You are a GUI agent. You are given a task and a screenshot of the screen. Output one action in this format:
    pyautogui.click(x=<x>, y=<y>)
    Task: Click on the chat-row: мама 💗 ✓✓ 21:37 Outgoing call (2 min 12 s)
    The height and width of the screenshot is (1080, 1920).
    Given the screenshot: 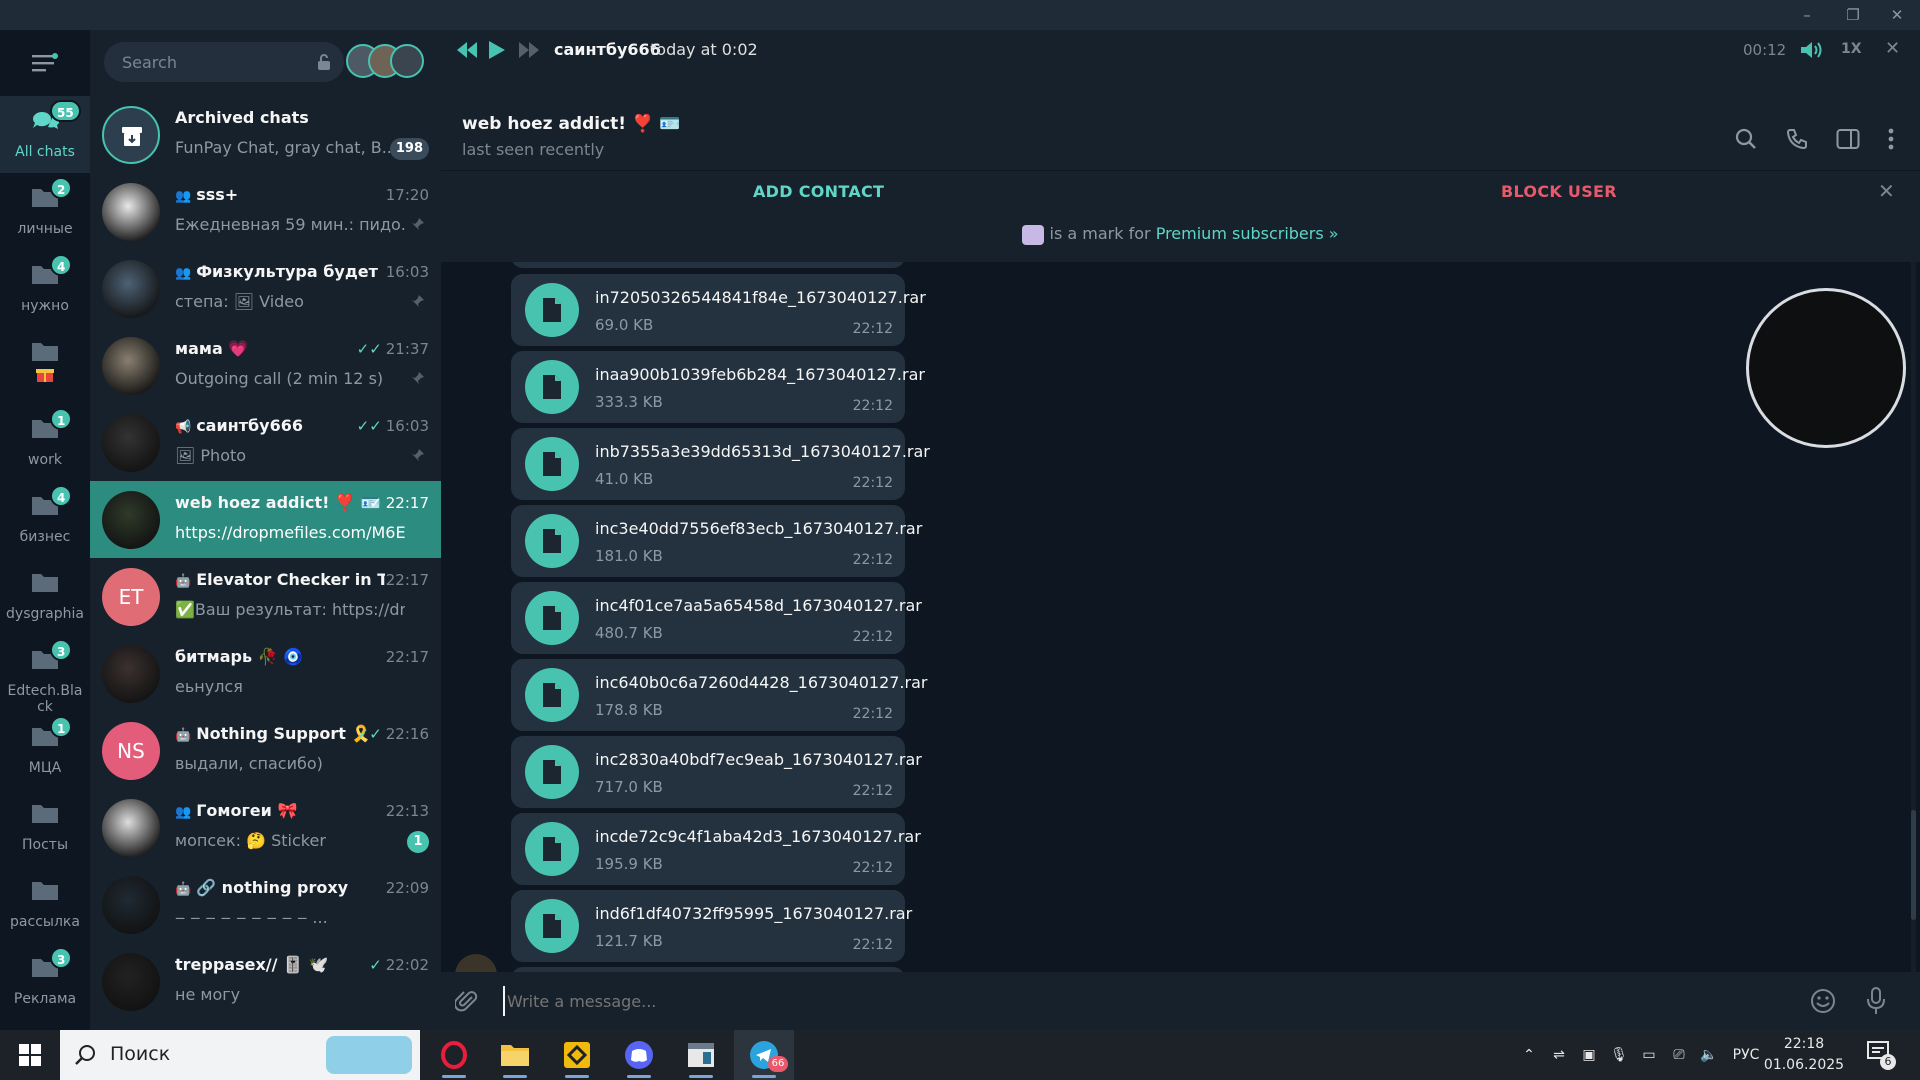 What is the action you would take?
    pyautogui.click(x=265, y=365)
    